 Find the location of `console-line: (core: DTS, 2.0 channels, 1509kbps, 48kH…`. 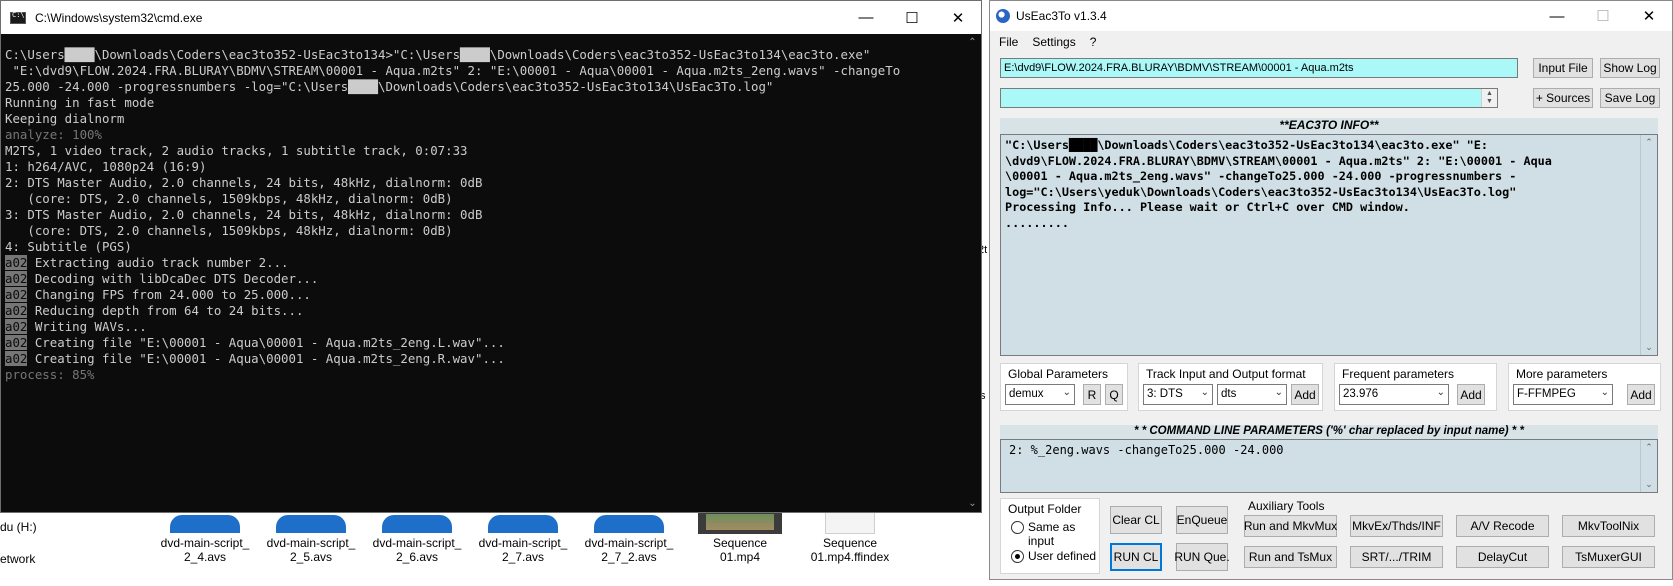

console-line: (core: DTS, 2.0 channels, 1509kbps, 48kH… is located at coordinates (485, 199).